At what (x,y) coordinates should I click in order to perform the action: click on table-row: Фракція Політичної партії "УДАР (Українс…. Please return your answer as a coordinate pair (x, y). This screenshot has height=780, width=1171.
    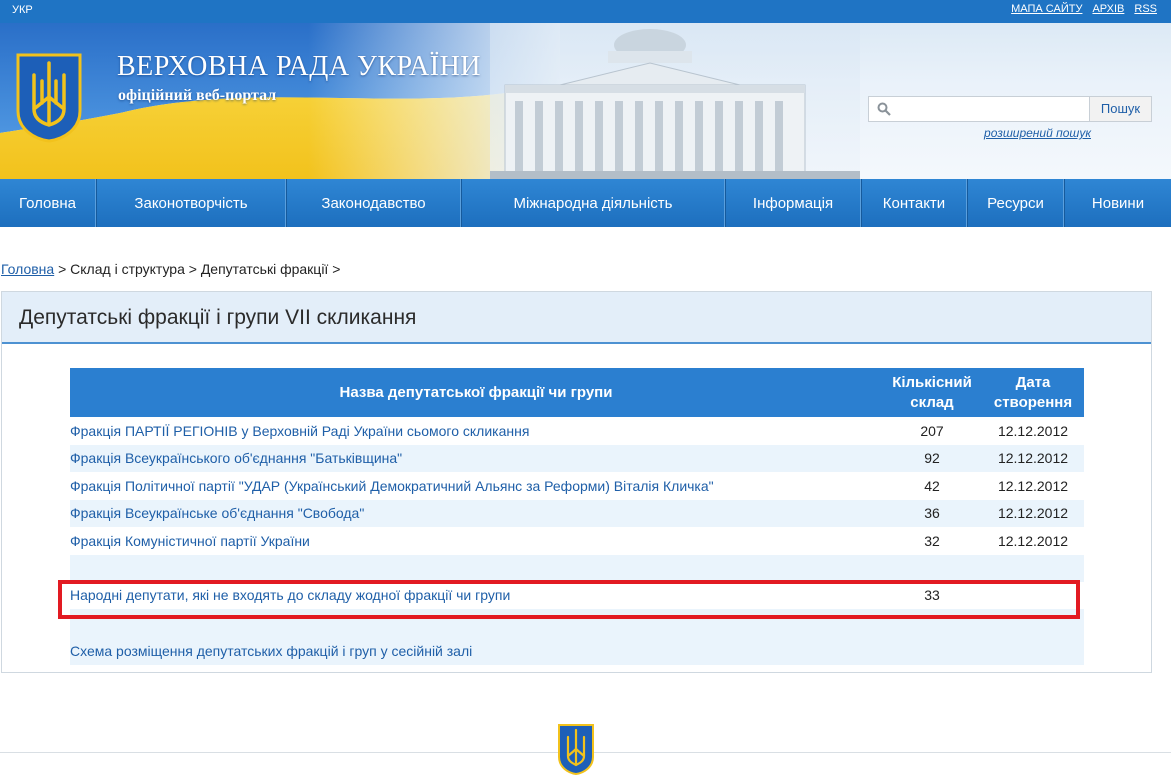
    Looking at the image, I should click on (577, 486).